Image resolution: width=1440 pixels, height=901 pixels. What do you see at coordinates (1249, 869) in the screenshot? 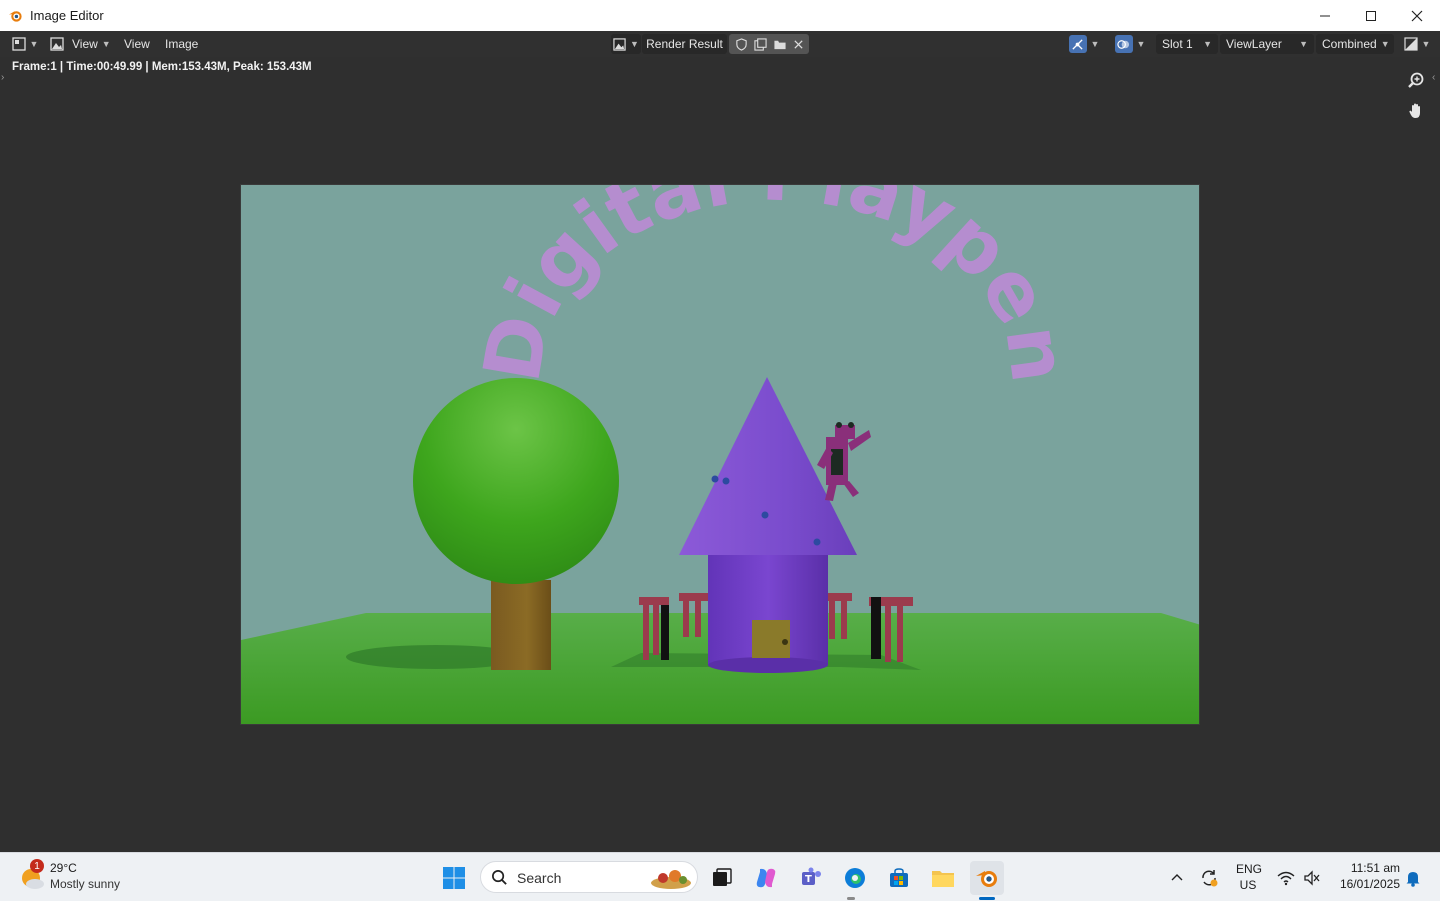
I see `language-code: ENG` at bounding box center [1249, 869].